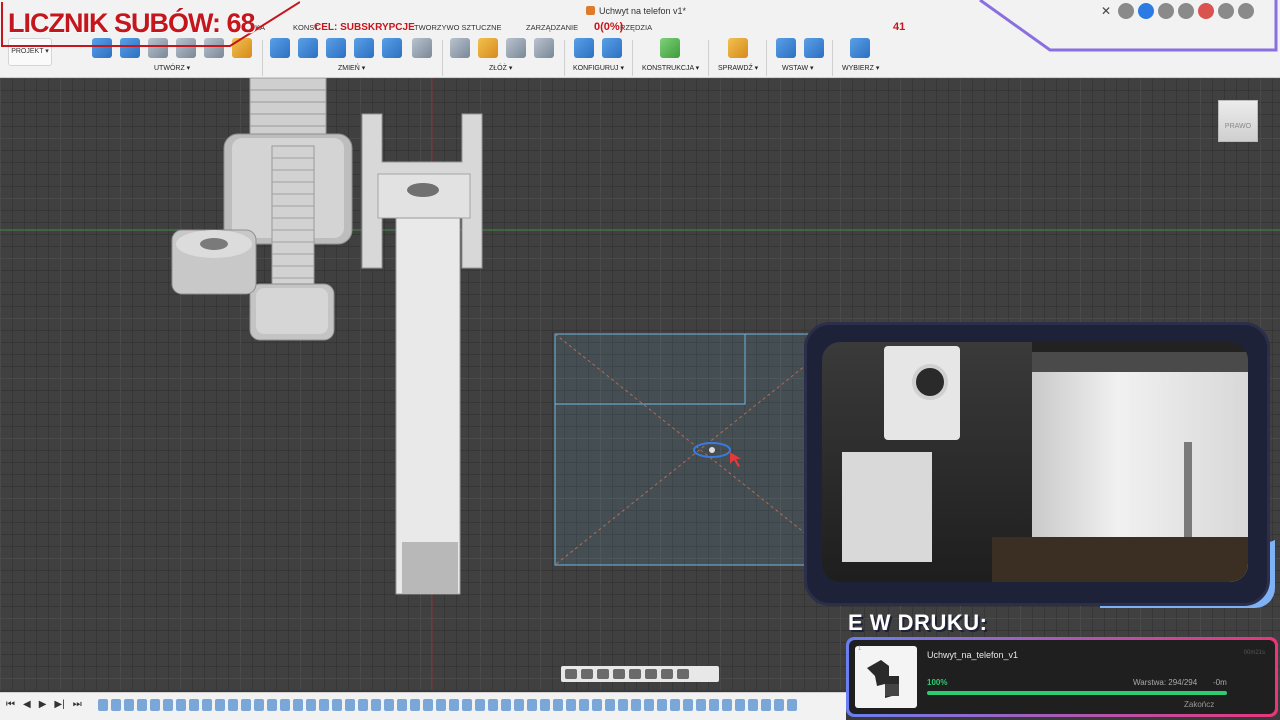  Describe the element at coordinates (336, 48) in the screenshot. I see `chamfer-icon` at that location.